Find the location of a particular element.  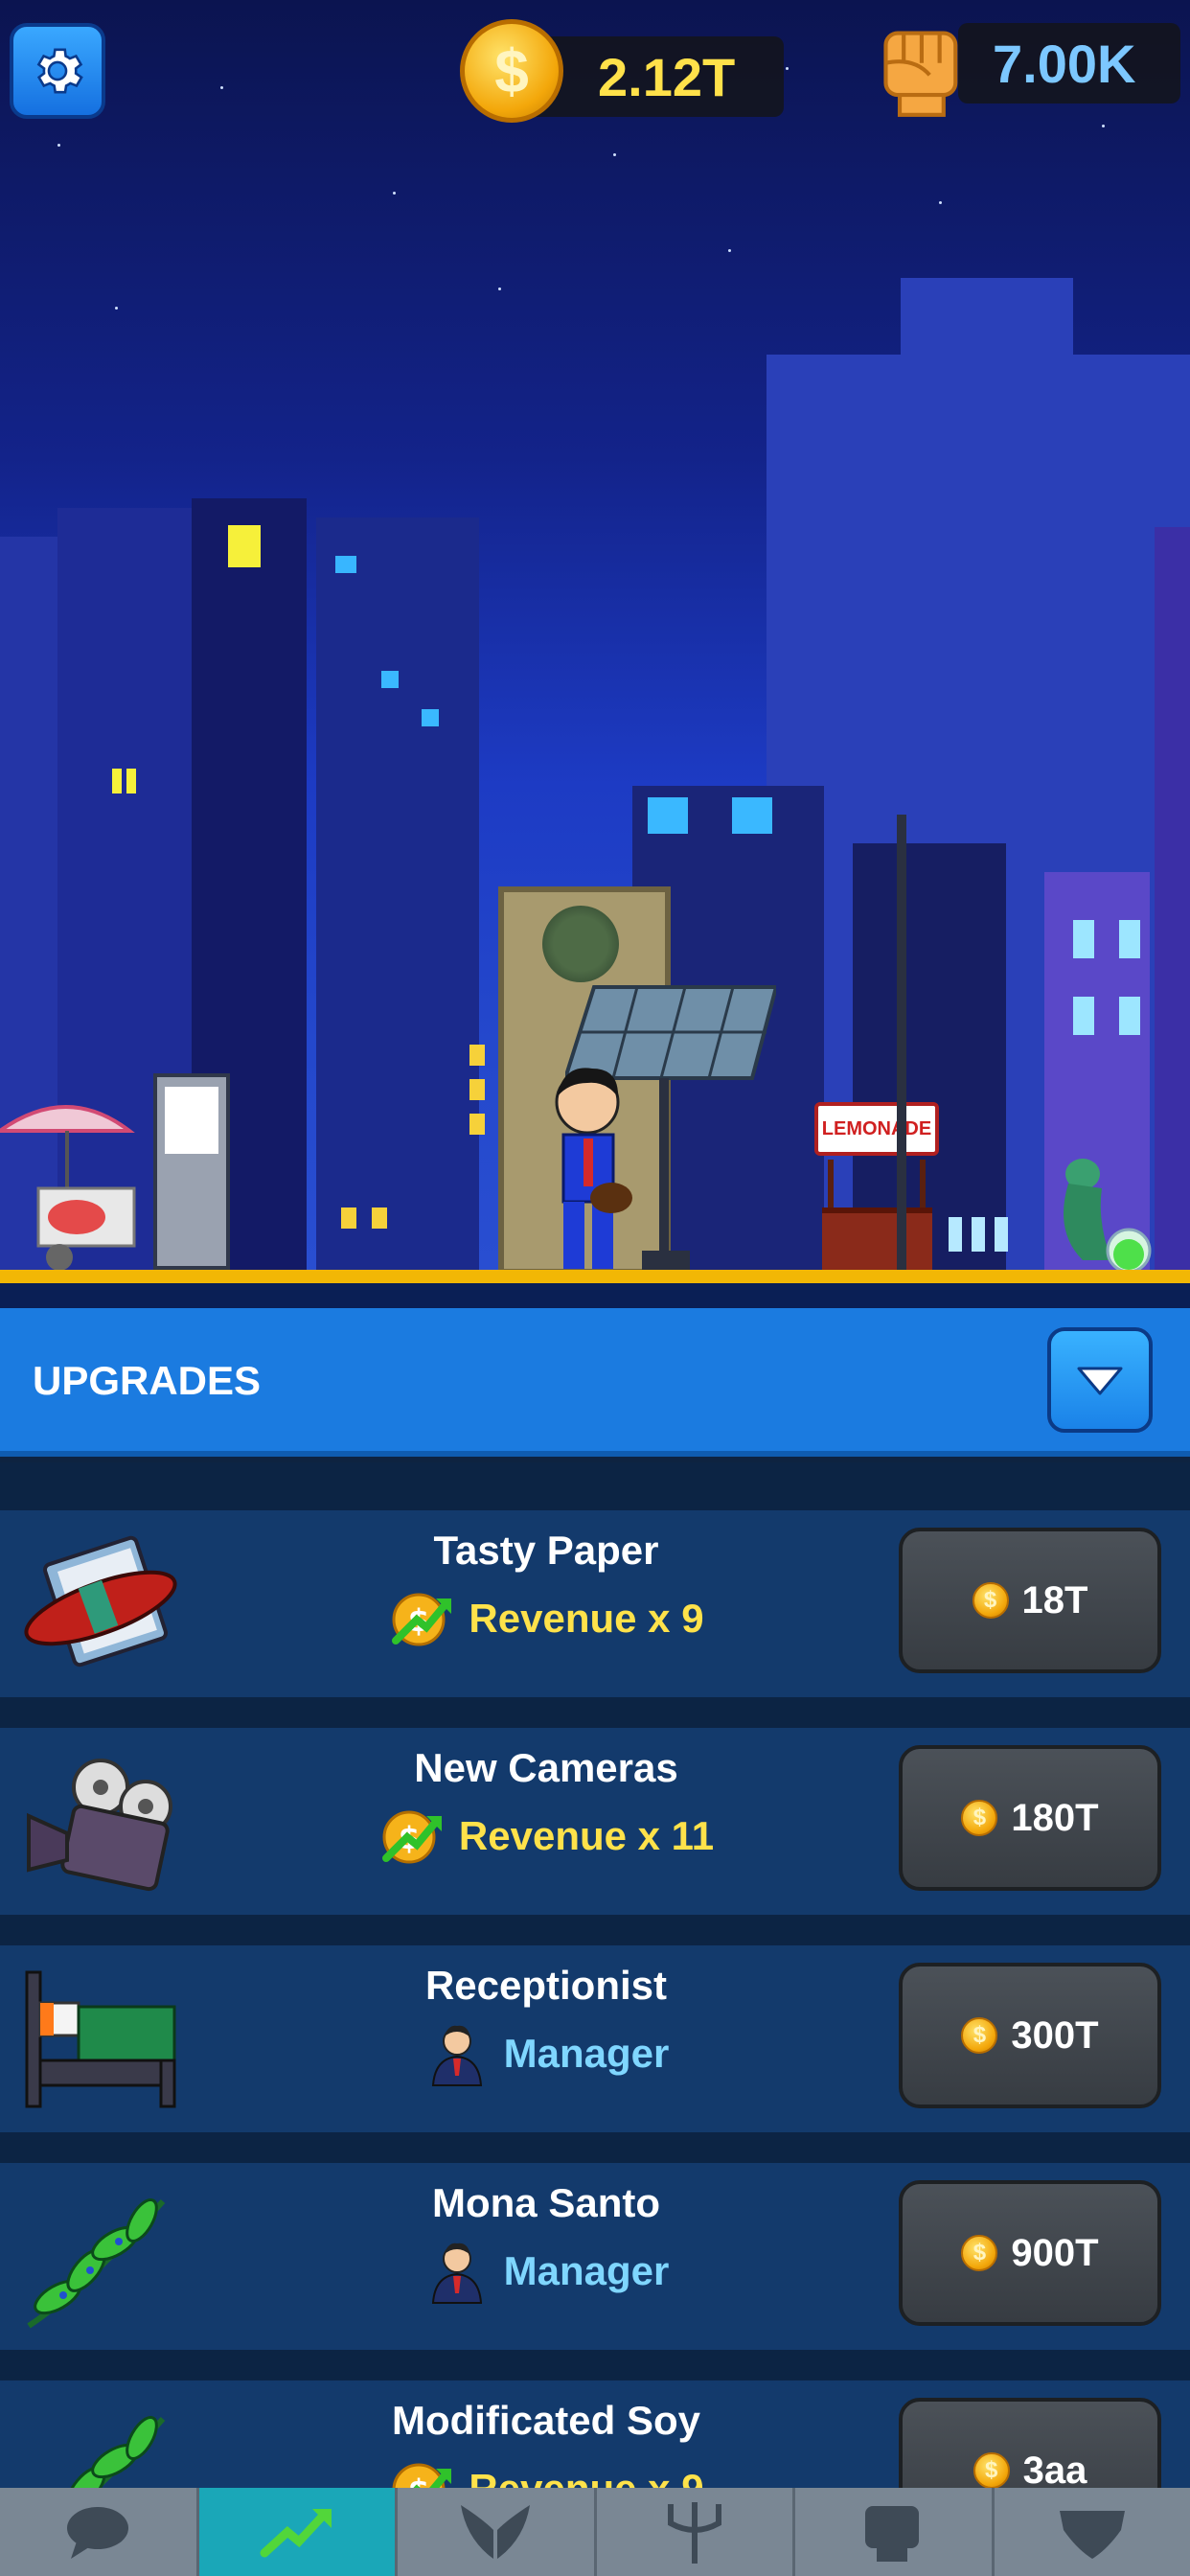

tab-power is located at coordinates (895, 2532).